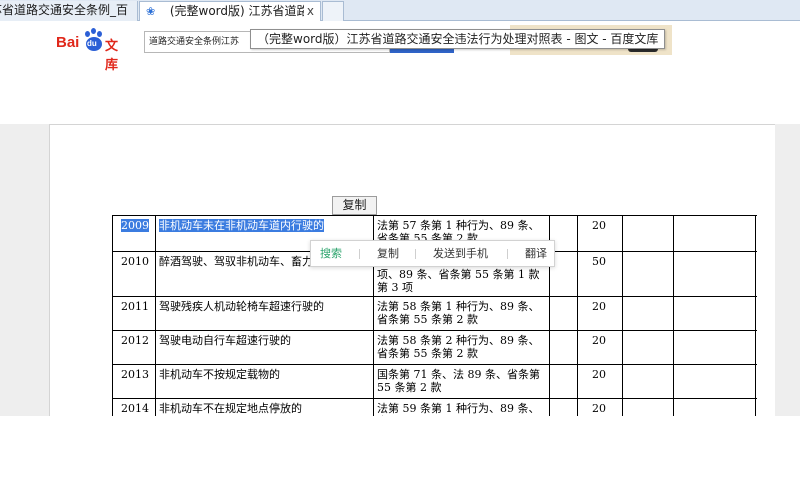 The image size is (800, 497). What do you see at coordinates (460, 253) in the screenshot?
I see `menu-item-send-to-phone: 发送到手机` at bounding box center [460, 253].